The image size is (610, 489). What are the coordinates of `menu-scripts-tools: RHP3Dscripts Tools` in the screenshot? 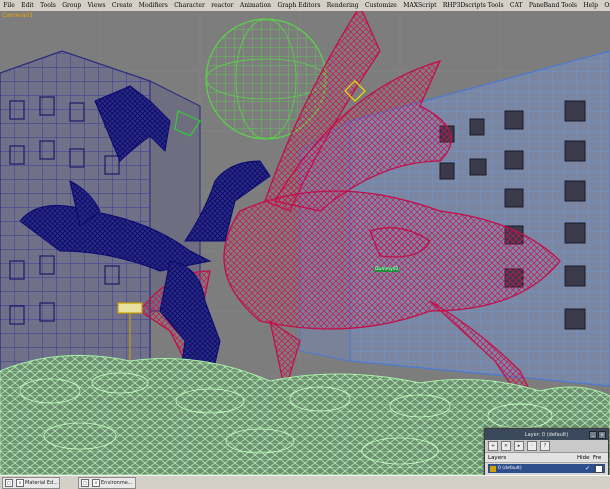 It's located at (473, 5).